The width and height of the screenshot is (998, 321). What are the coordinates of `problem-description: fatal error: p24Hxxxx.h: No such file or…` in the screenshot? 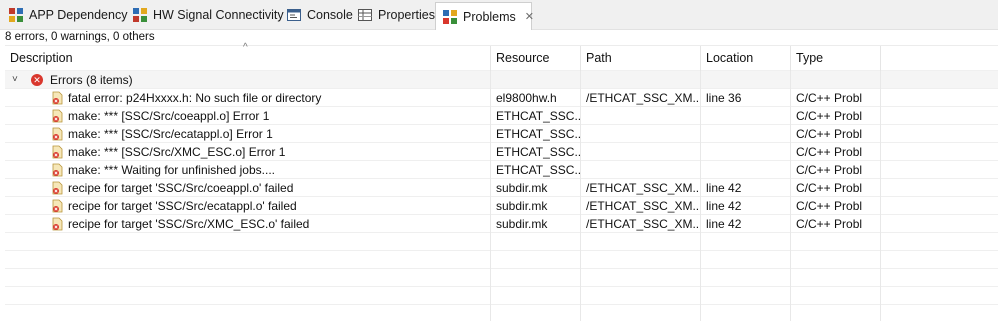 It's located at (195, 98).